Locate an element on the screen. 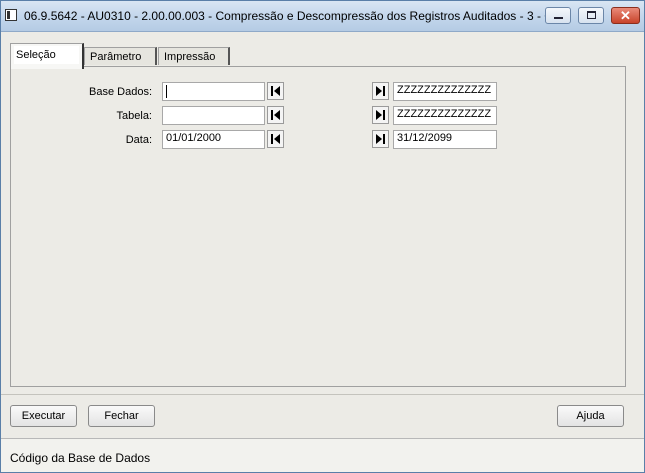  tabela-label: Tabela: is located at coordinates (134, 116).